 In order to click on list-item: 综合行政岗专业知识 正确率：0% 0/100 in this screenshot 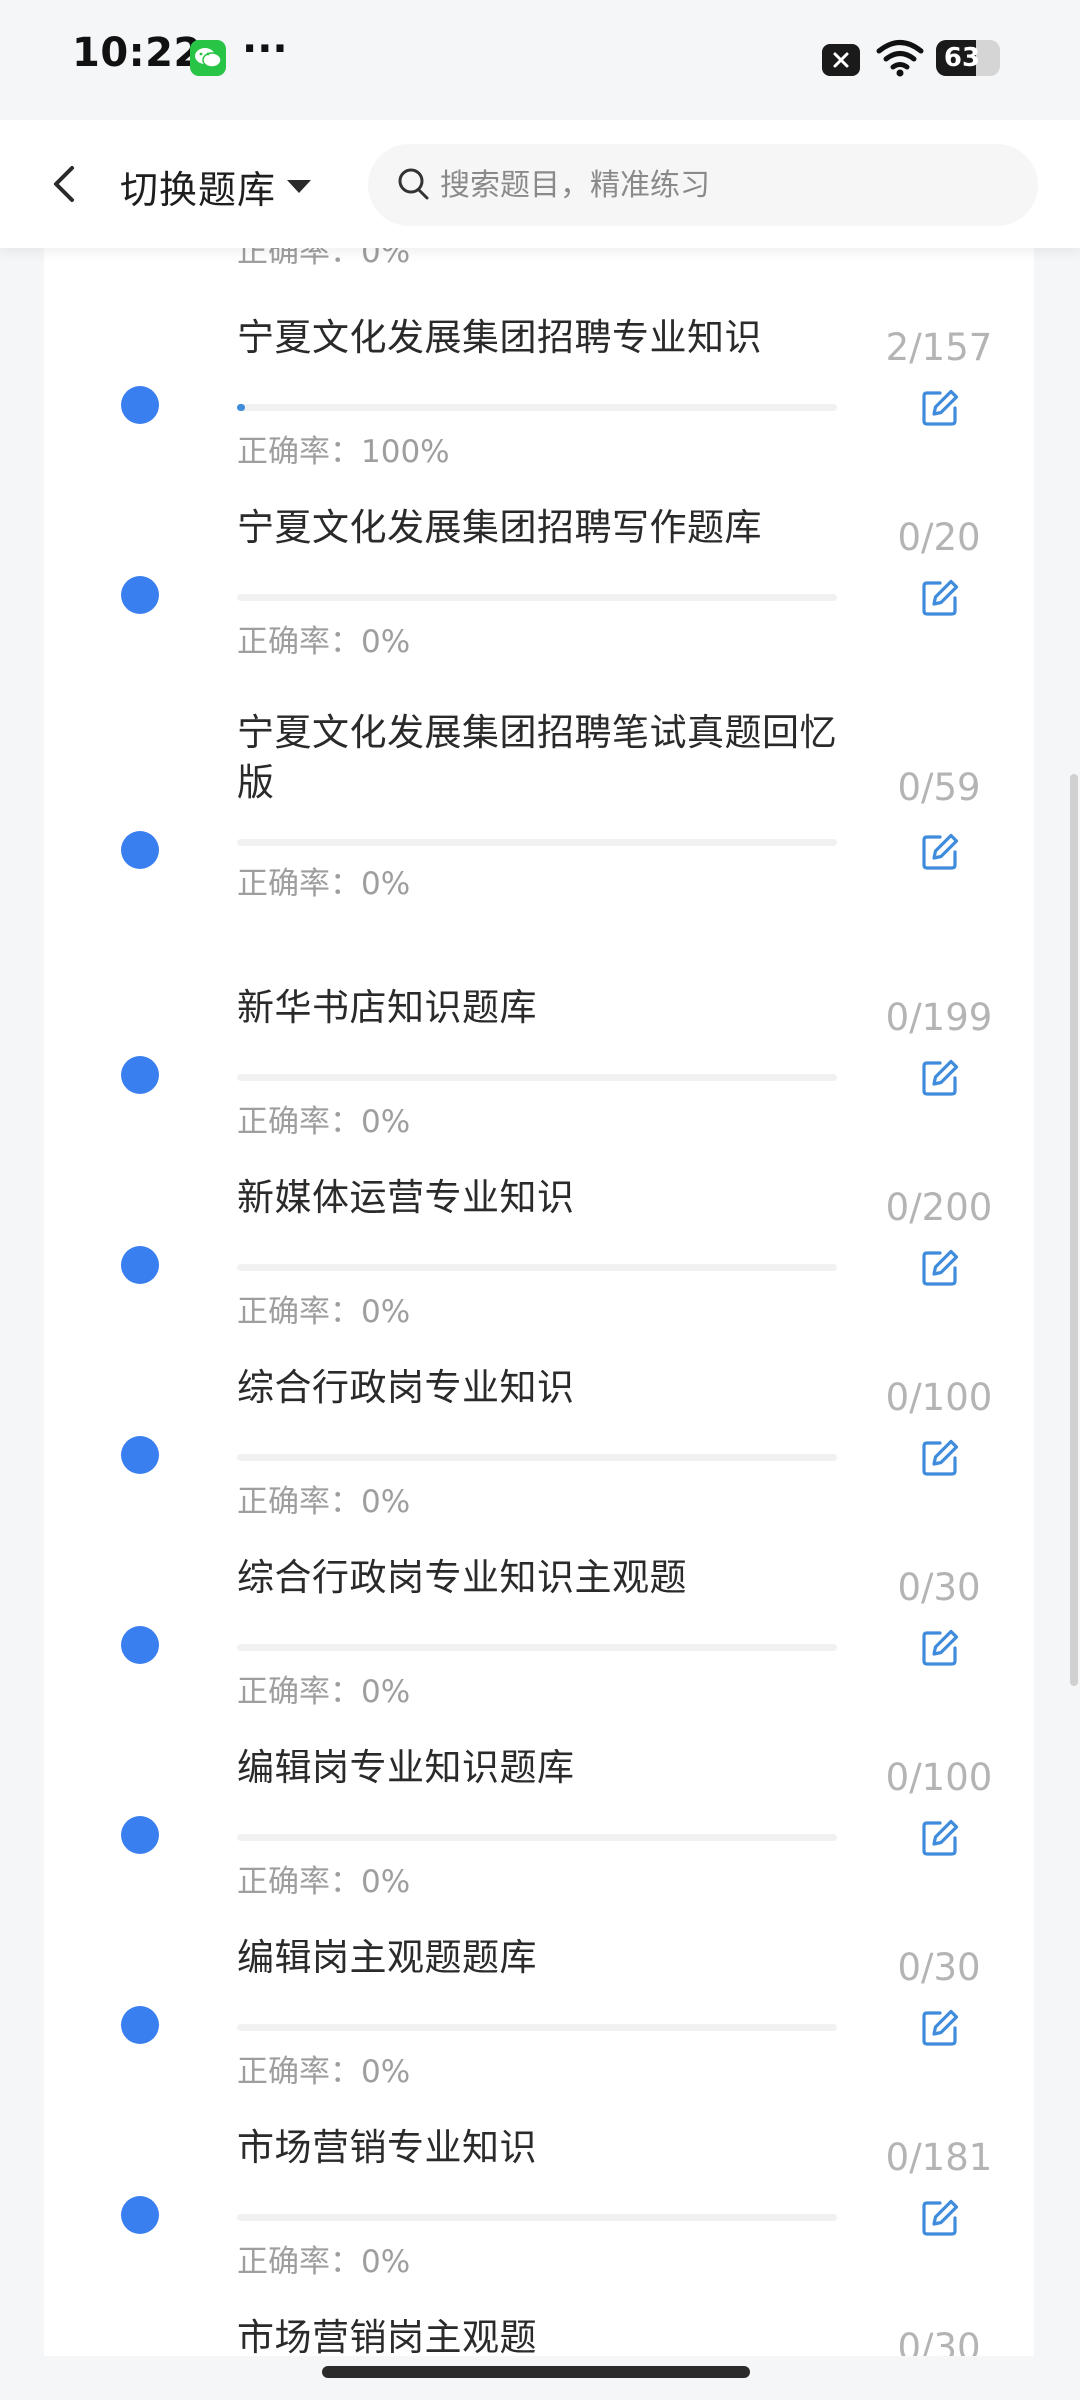, I will do `click(539, 1434)`.